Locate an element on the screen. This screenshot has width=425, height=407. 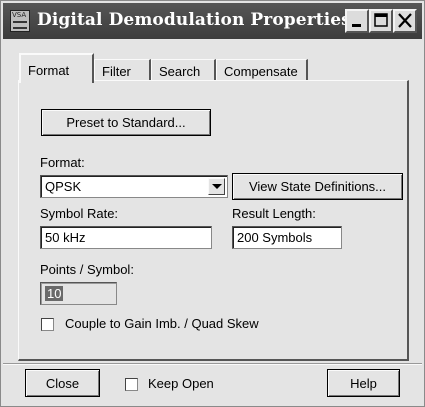
points-per-symbol-input: 10 is located at coordinates (78, 293).